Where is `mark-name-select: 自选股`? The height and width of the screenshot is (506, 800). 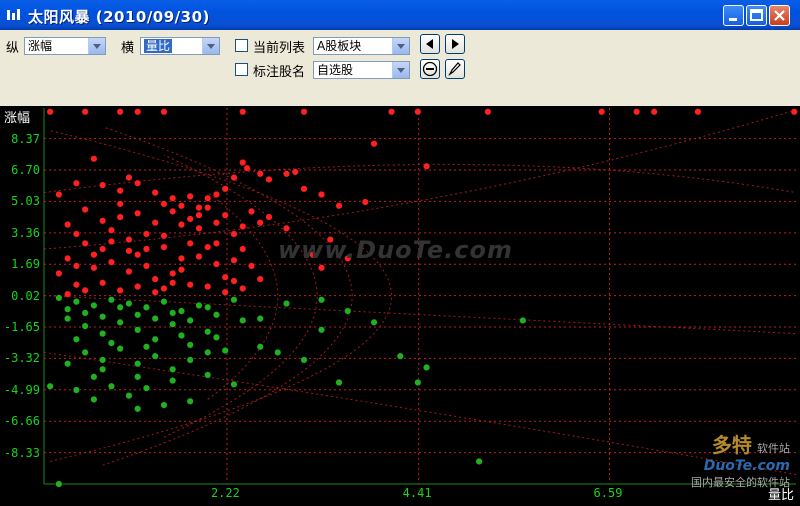 mark-name-select: 自选股 is located at coordinates (361, 70).